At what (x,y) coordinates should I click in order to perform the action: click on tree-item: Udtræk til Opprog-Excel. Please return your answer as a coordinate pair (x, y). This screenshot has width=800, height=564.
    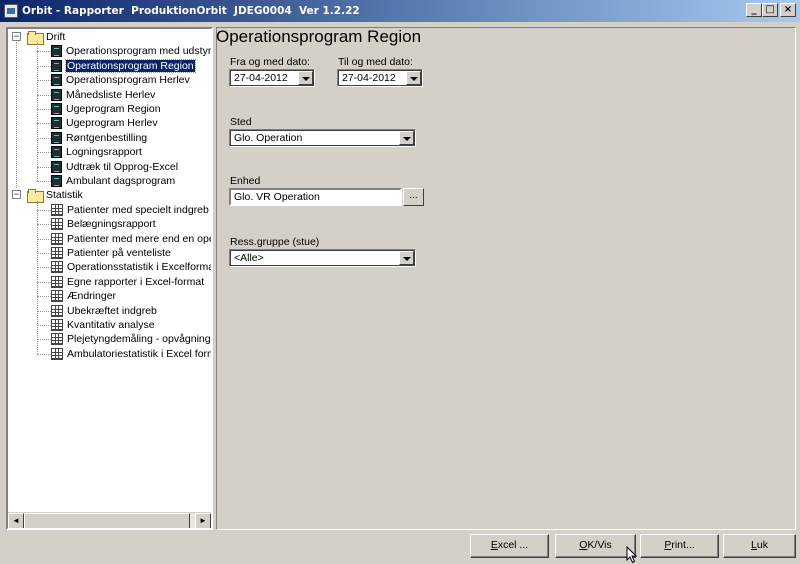
    Looking at the image, I should click on (114, 167).